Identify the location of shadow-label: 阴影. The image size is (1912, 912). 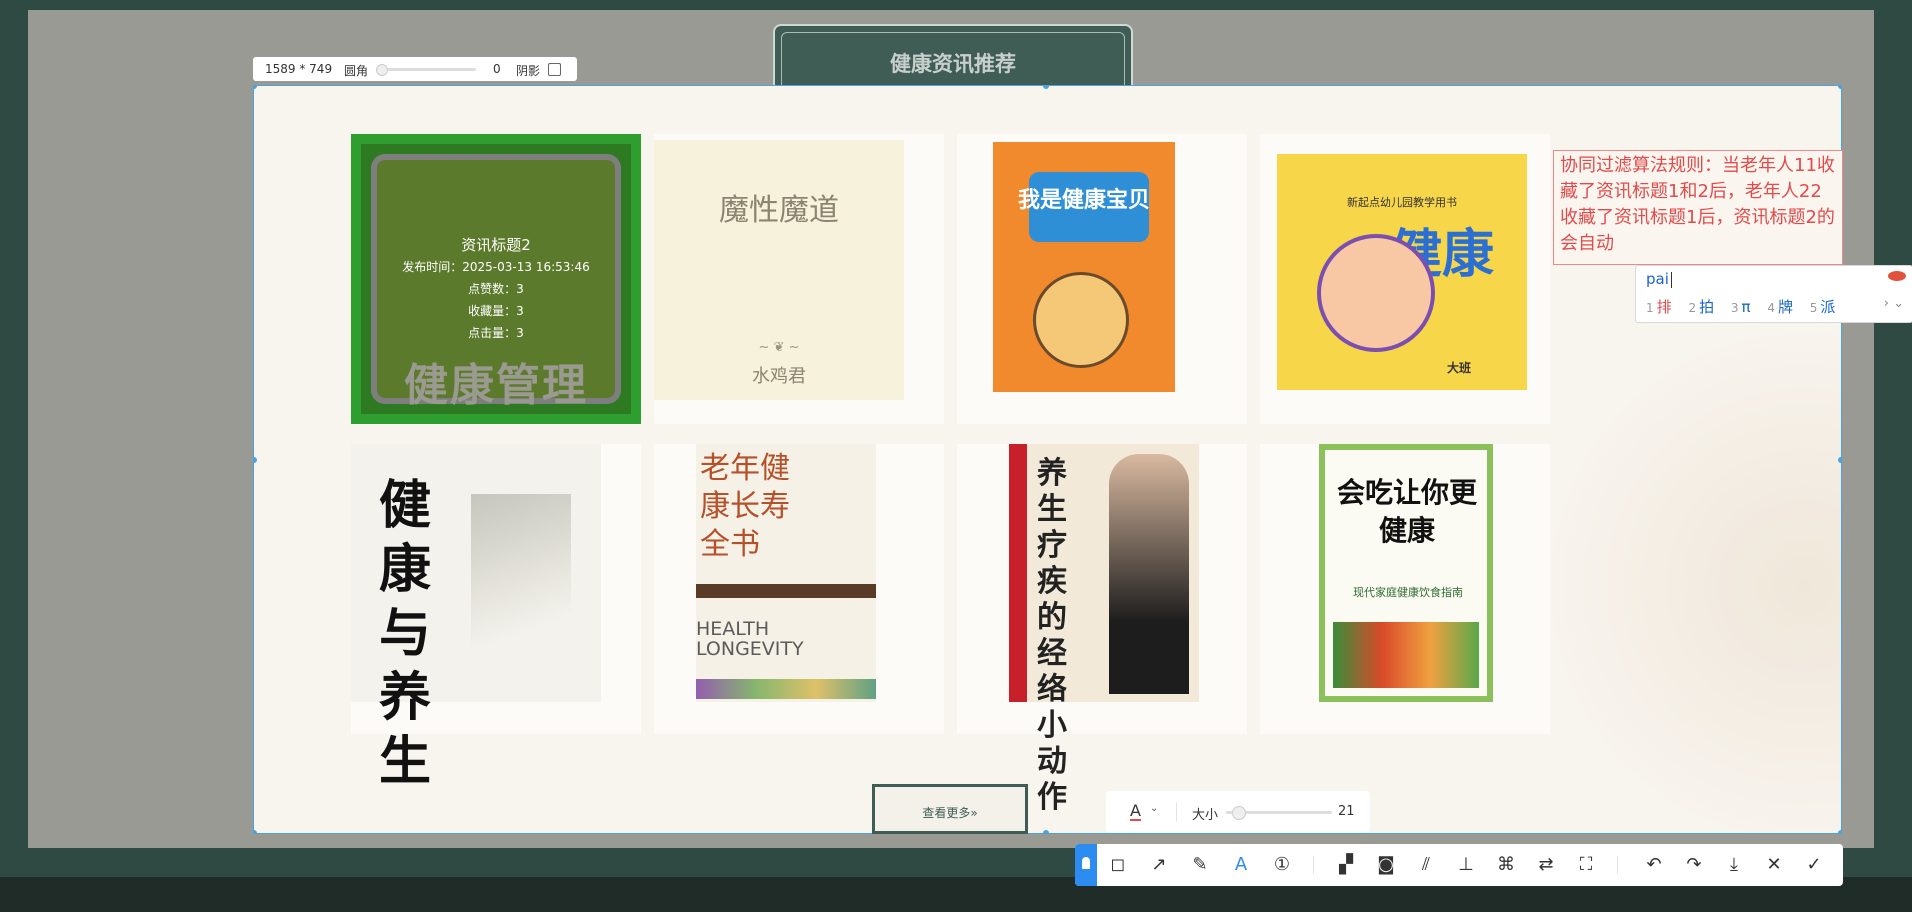
(528, 71).